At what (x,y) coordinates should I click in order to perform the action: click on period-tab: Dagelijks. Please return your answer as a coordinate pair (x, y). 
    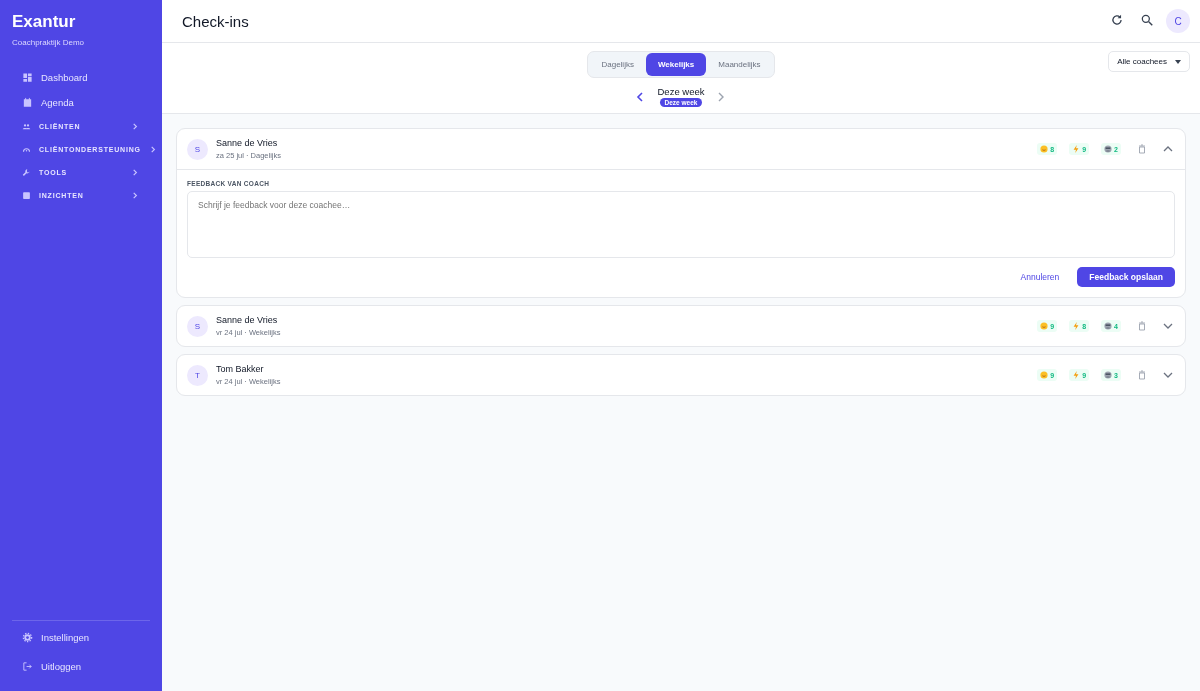
    Looking at the image, I should click on (617, 64).